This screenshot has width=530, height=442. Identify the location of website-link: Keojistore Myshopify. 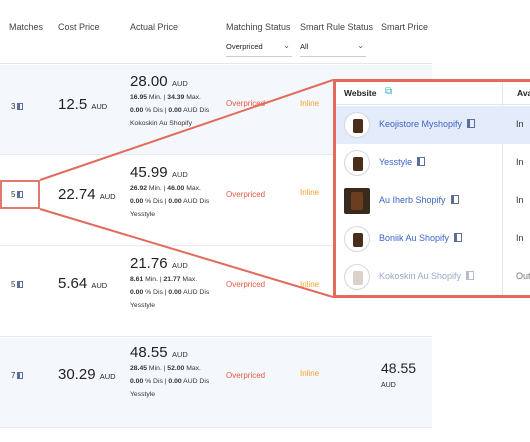
(427, 124).